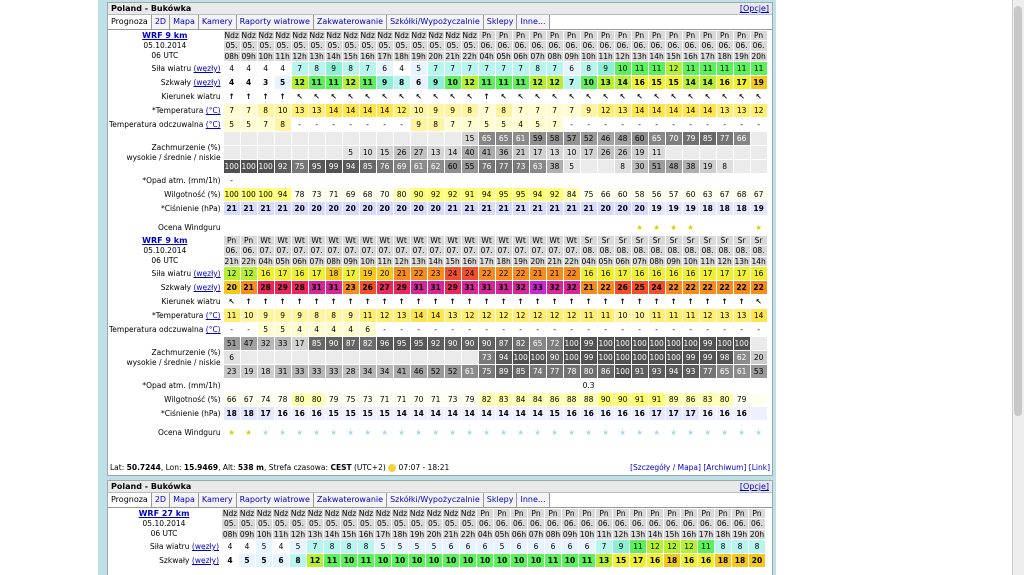  What do you see at coordinates (248, 152) in the screenshot?
I see `cloud-cell` at bounding box center [248, 152].